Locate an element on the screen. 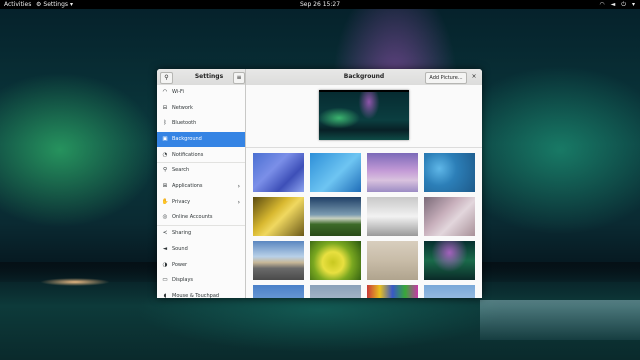 This screenshot has width=640, height=360. sidebar-item-label: Network is located at coordinates (182, 108).